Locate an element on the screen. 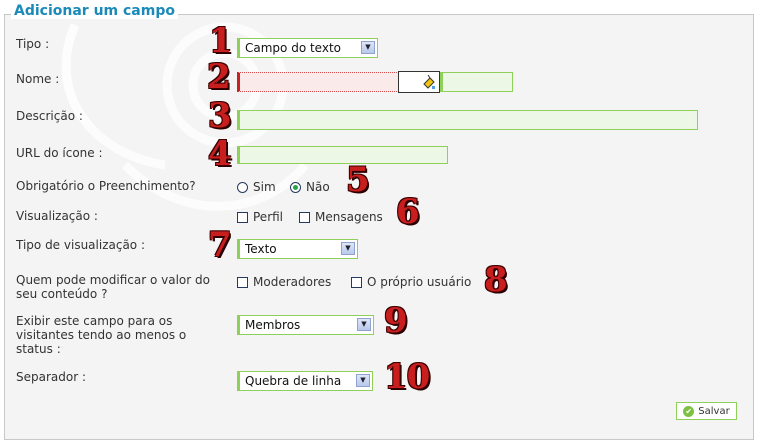 This screenshot has width=758, height=443. modificar-usuario-checkbox: O próprio usuário is located at coordinates (411, 282).